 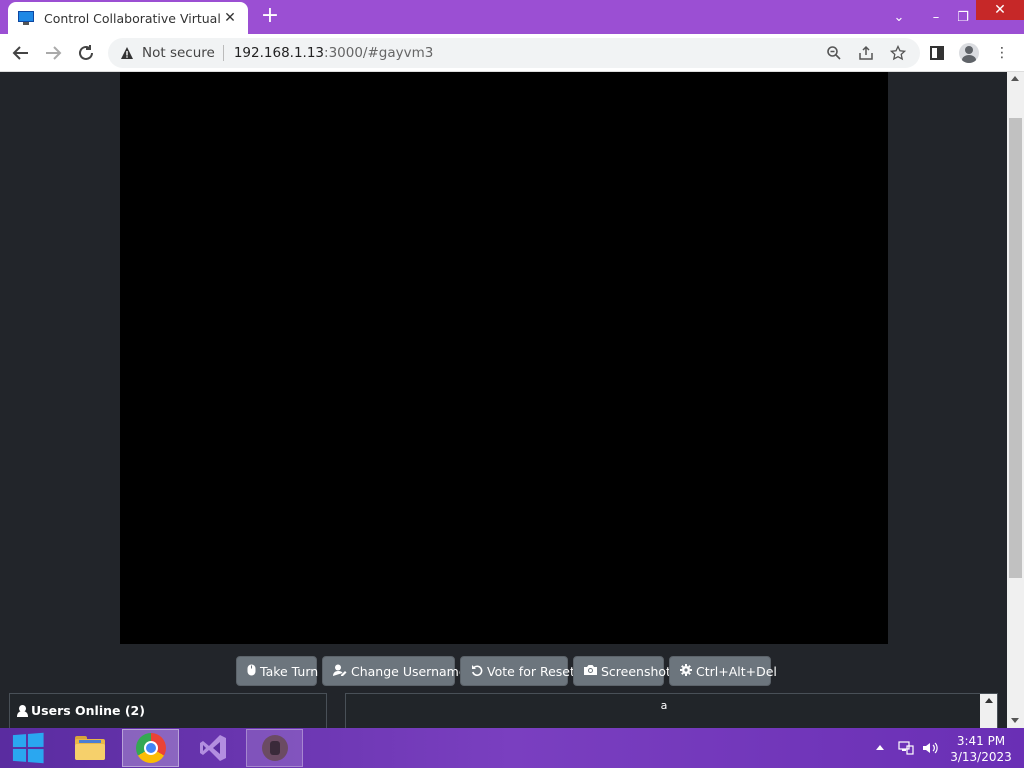 I want to click on scrollbar-thumb, so click(x=1015, y=348).